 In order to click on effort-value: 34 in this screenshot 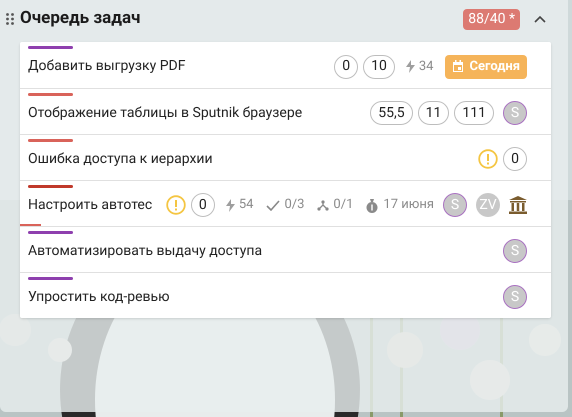, I will do `click(426, 67)`.